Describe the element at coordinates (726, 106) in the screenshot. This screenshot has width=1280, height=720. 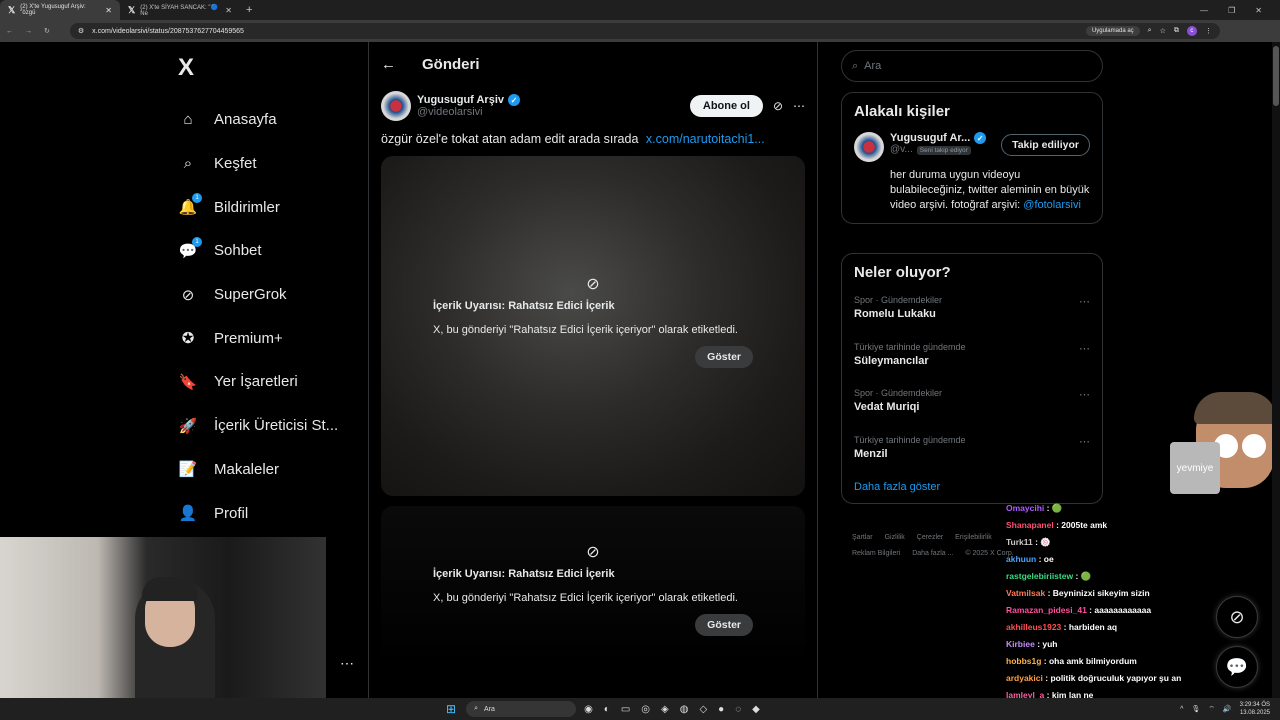
I see `subscribe-button: Abone ol` at that location.